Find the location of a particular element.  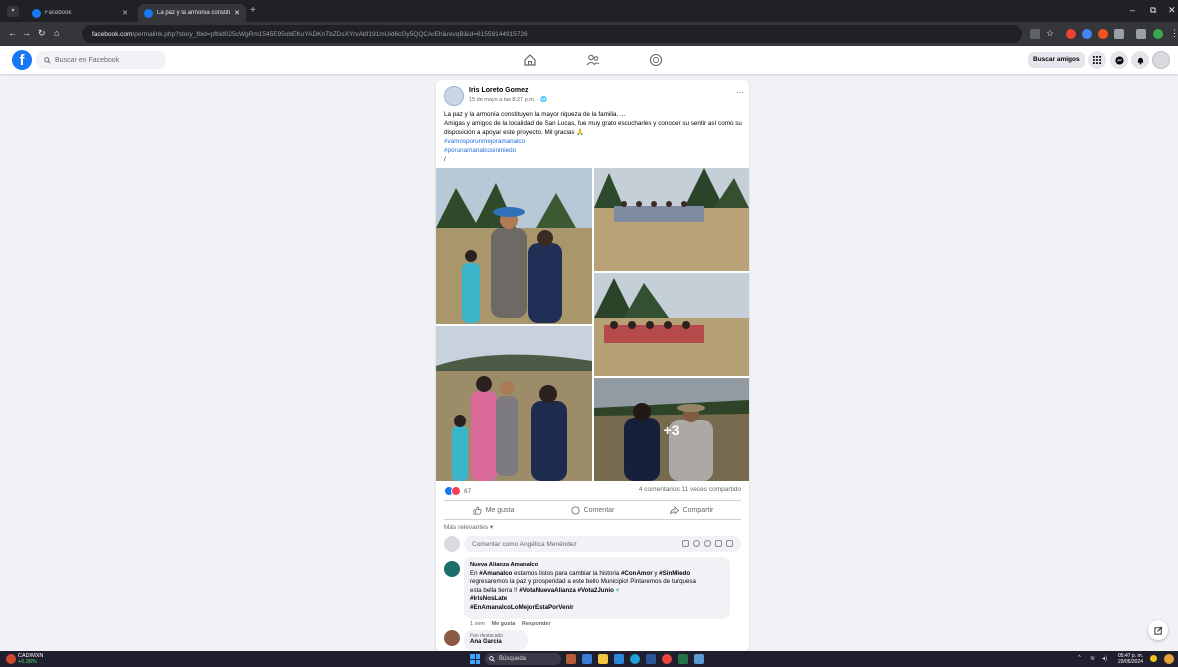

hashtag-link: #vamosporunmejoramanalco is located at coordinates (594, 141).